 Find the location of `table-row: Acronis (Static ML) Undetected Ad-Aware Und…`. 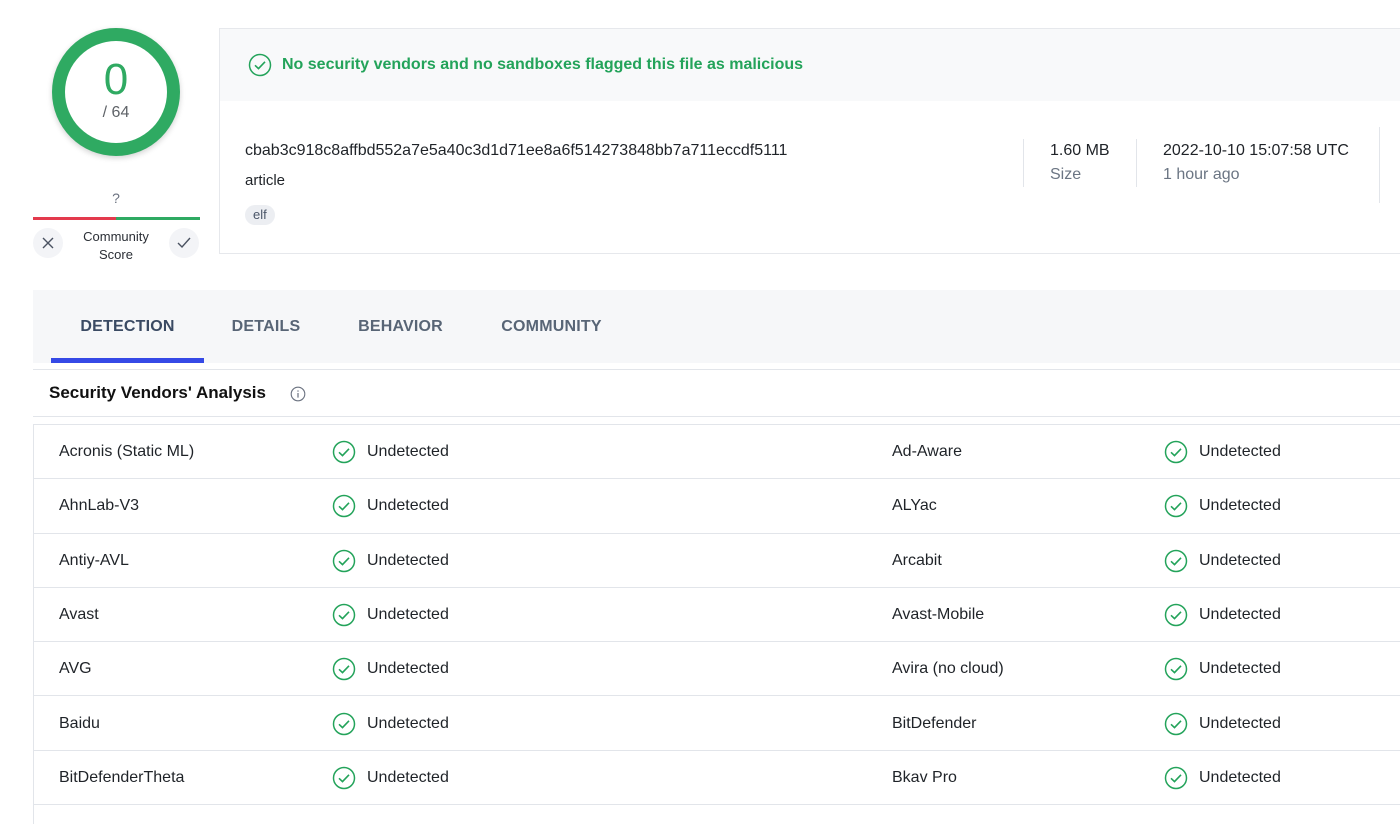

table-row: Acronis (Static ML) Undetected Ad-Aware Und… is located at coordinates (717, 452).